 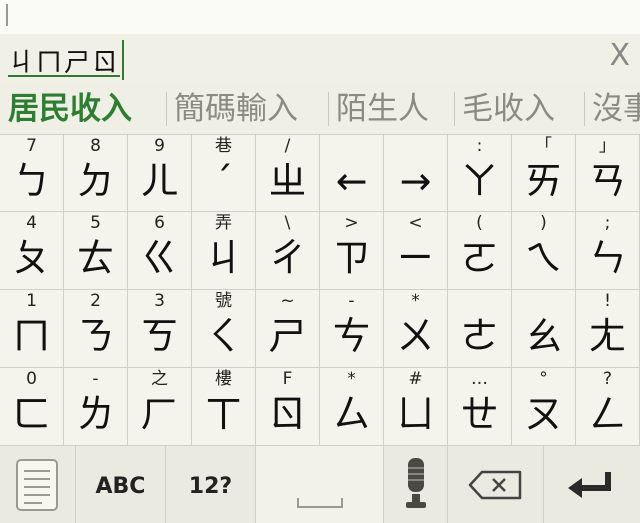 What do you see at coordinates (320, 109) in the screenshot?
I see `candidate-bar: 居民收入 簡碼輸入 陌生人 毛收入 沒事` at bounding box center [320, 109].